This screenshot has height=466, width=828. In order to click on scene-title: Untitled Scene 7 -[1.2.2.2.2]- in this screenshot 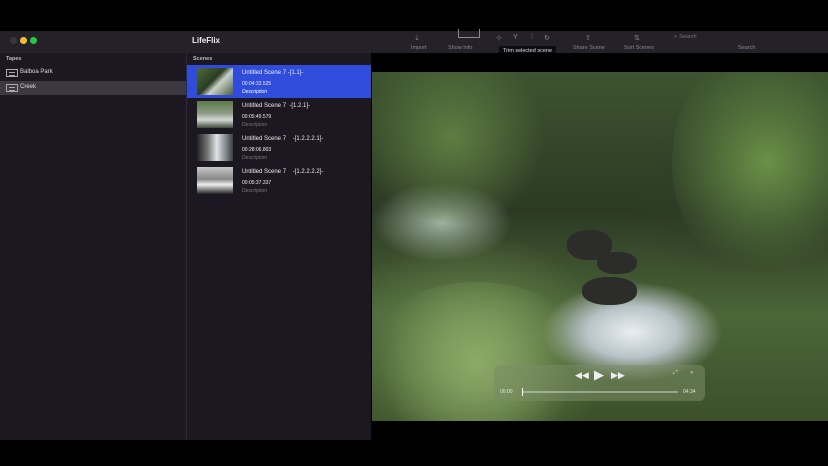, I will do `click(283, 172)`.